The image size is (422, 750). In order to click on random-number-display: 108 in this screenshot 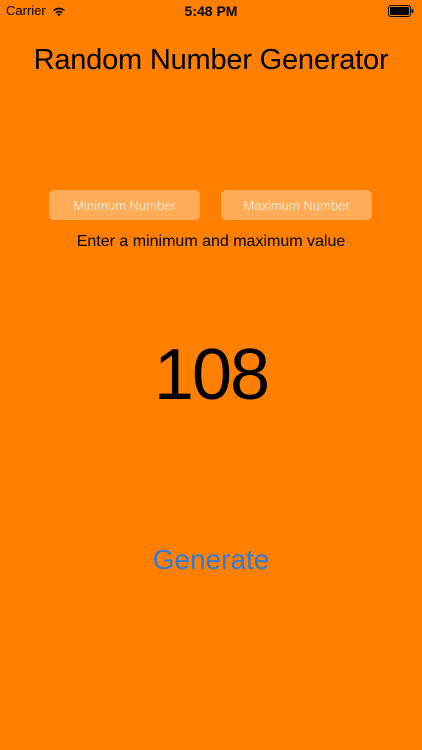, I will do `click(211, 375)`.